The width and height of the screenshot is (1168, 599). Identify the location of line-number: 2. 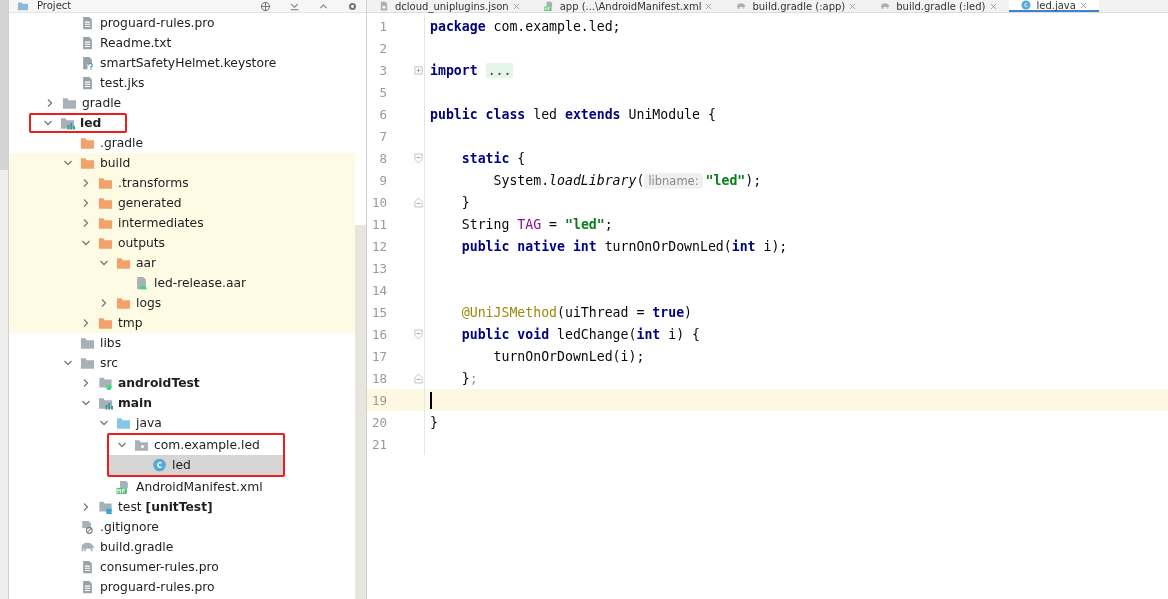
(382, 48).